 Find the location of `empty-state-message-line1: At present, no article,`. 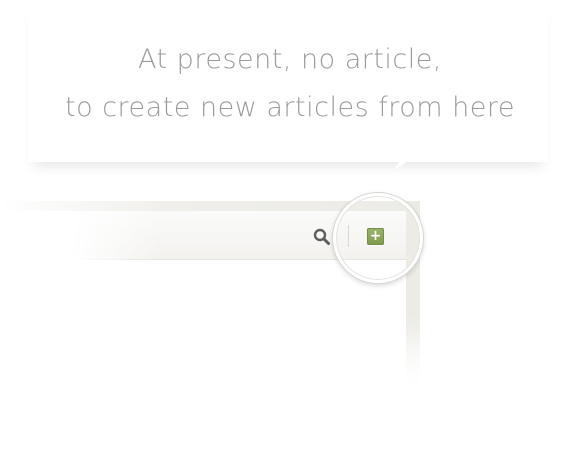

empty-state-message-line1: At present, no article, is located at coordinates (290, 59).